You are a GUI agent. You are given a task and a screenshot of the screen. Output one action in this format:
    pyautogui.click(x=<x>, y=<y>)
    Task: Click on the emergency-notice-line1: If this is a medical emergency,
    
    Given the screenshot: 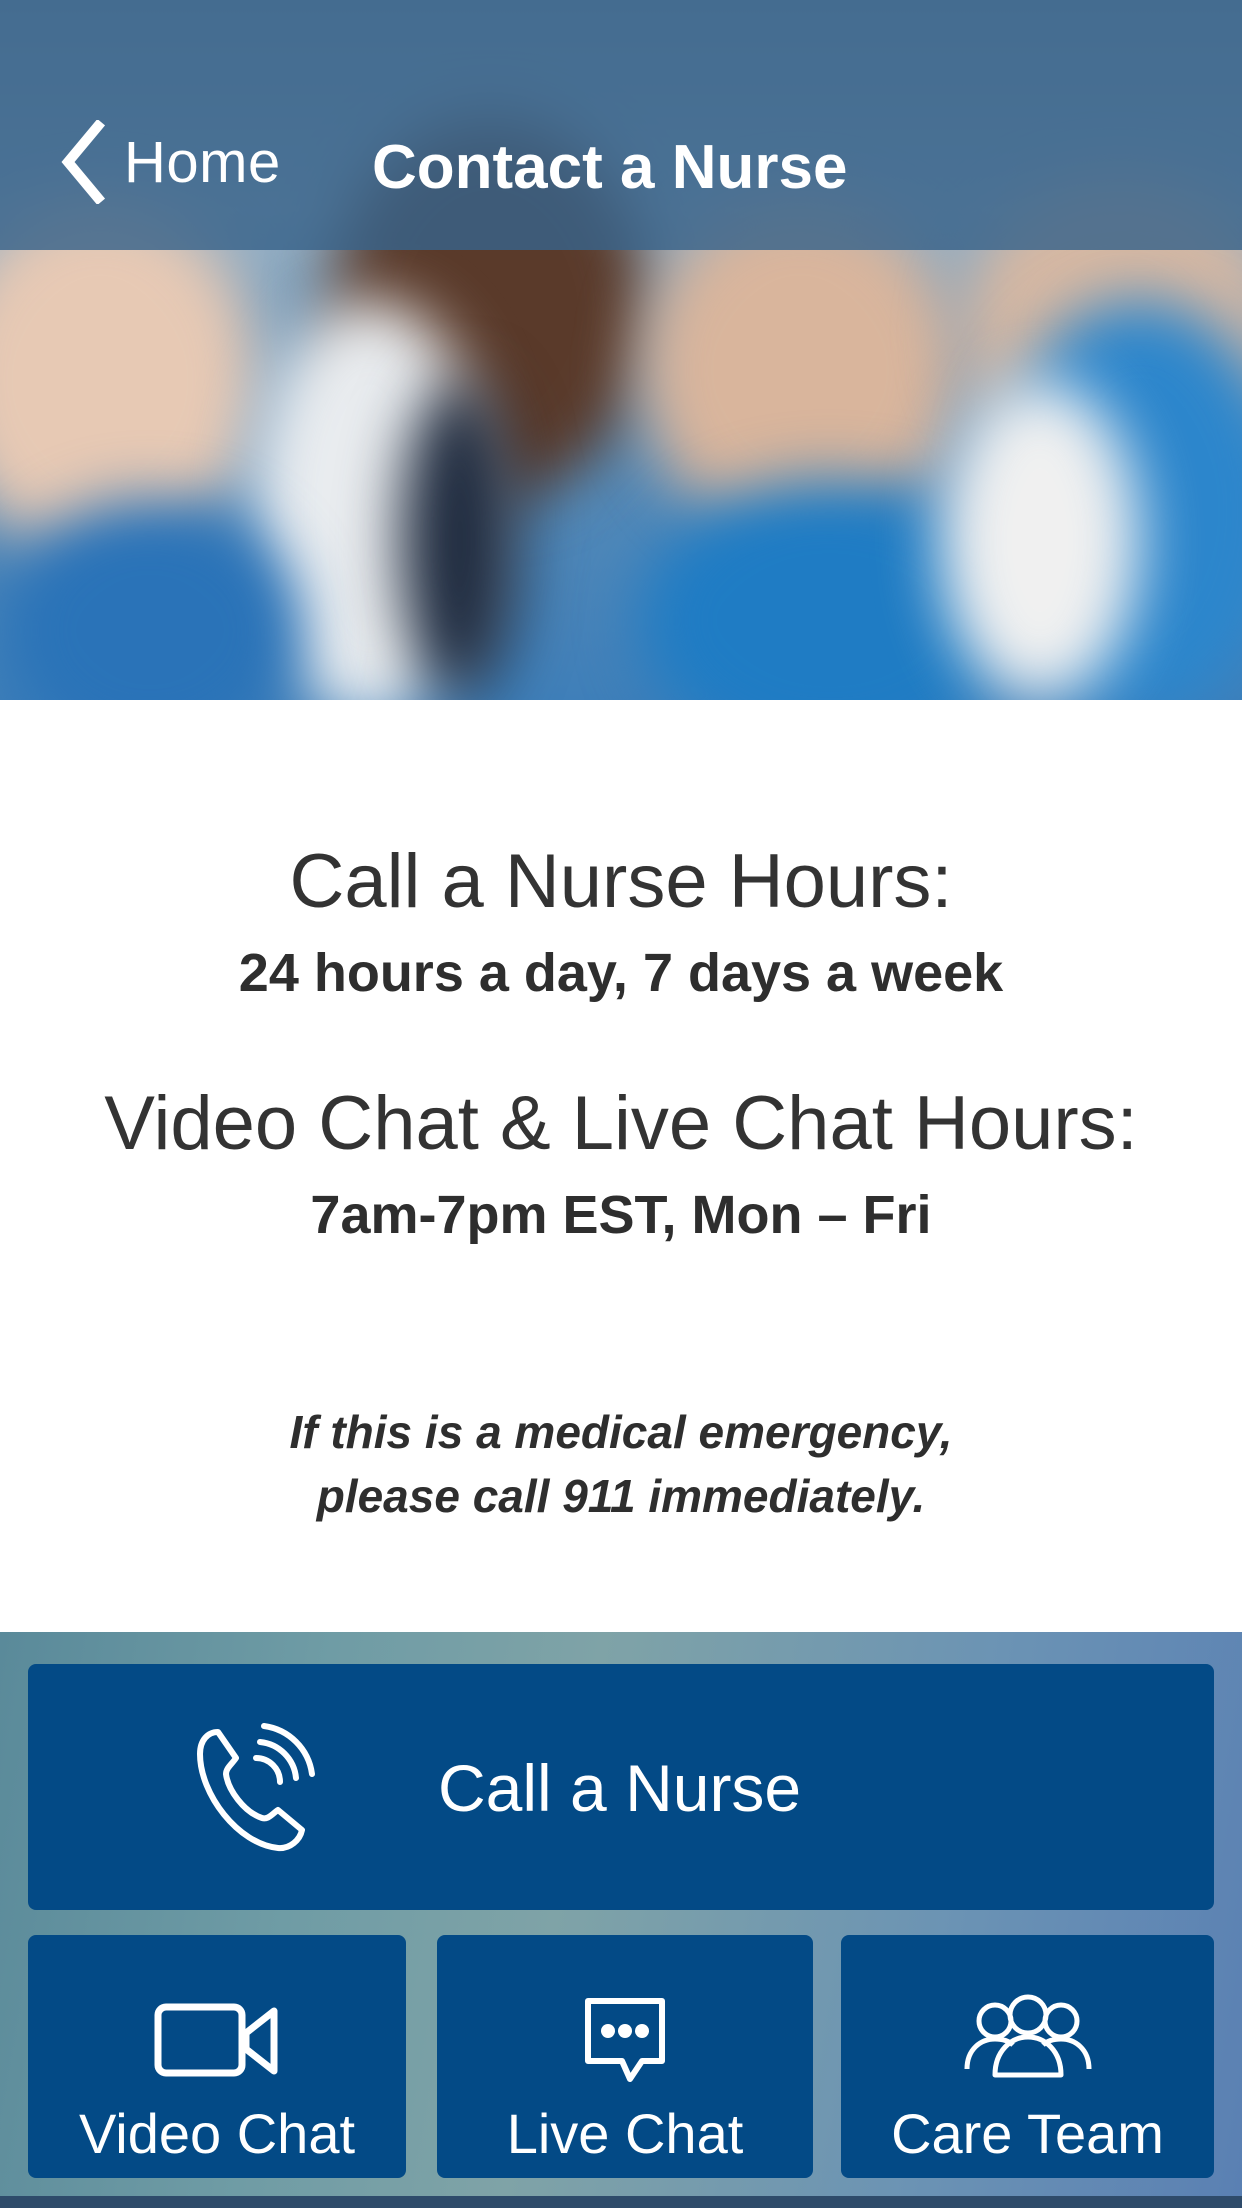 What is the action you would take?
    pyautogui.click(x=621, y=1432)
    